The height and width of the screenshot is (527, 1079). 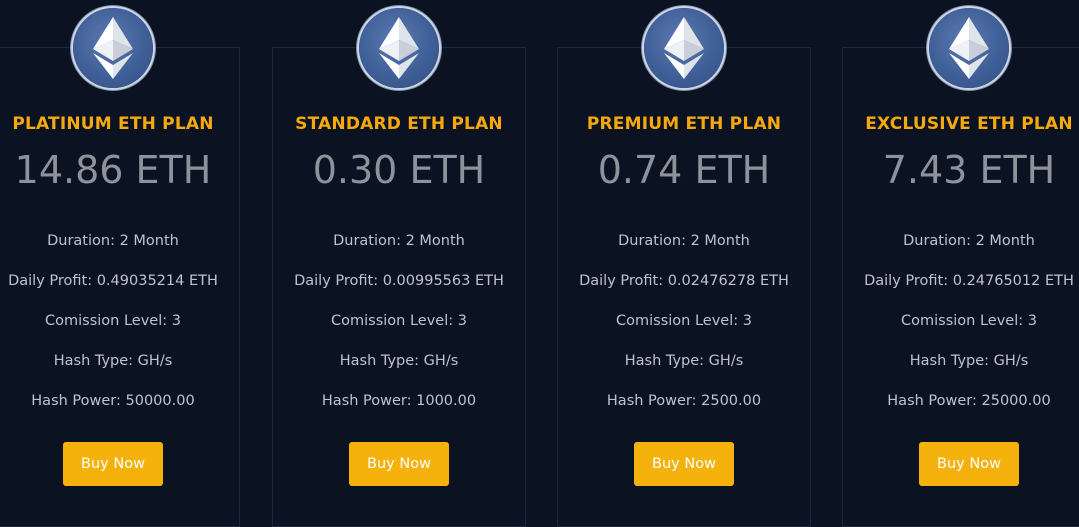 I want to click on plan-hash-power: Hash Power: 50000.00, so click(x=113, y=401).